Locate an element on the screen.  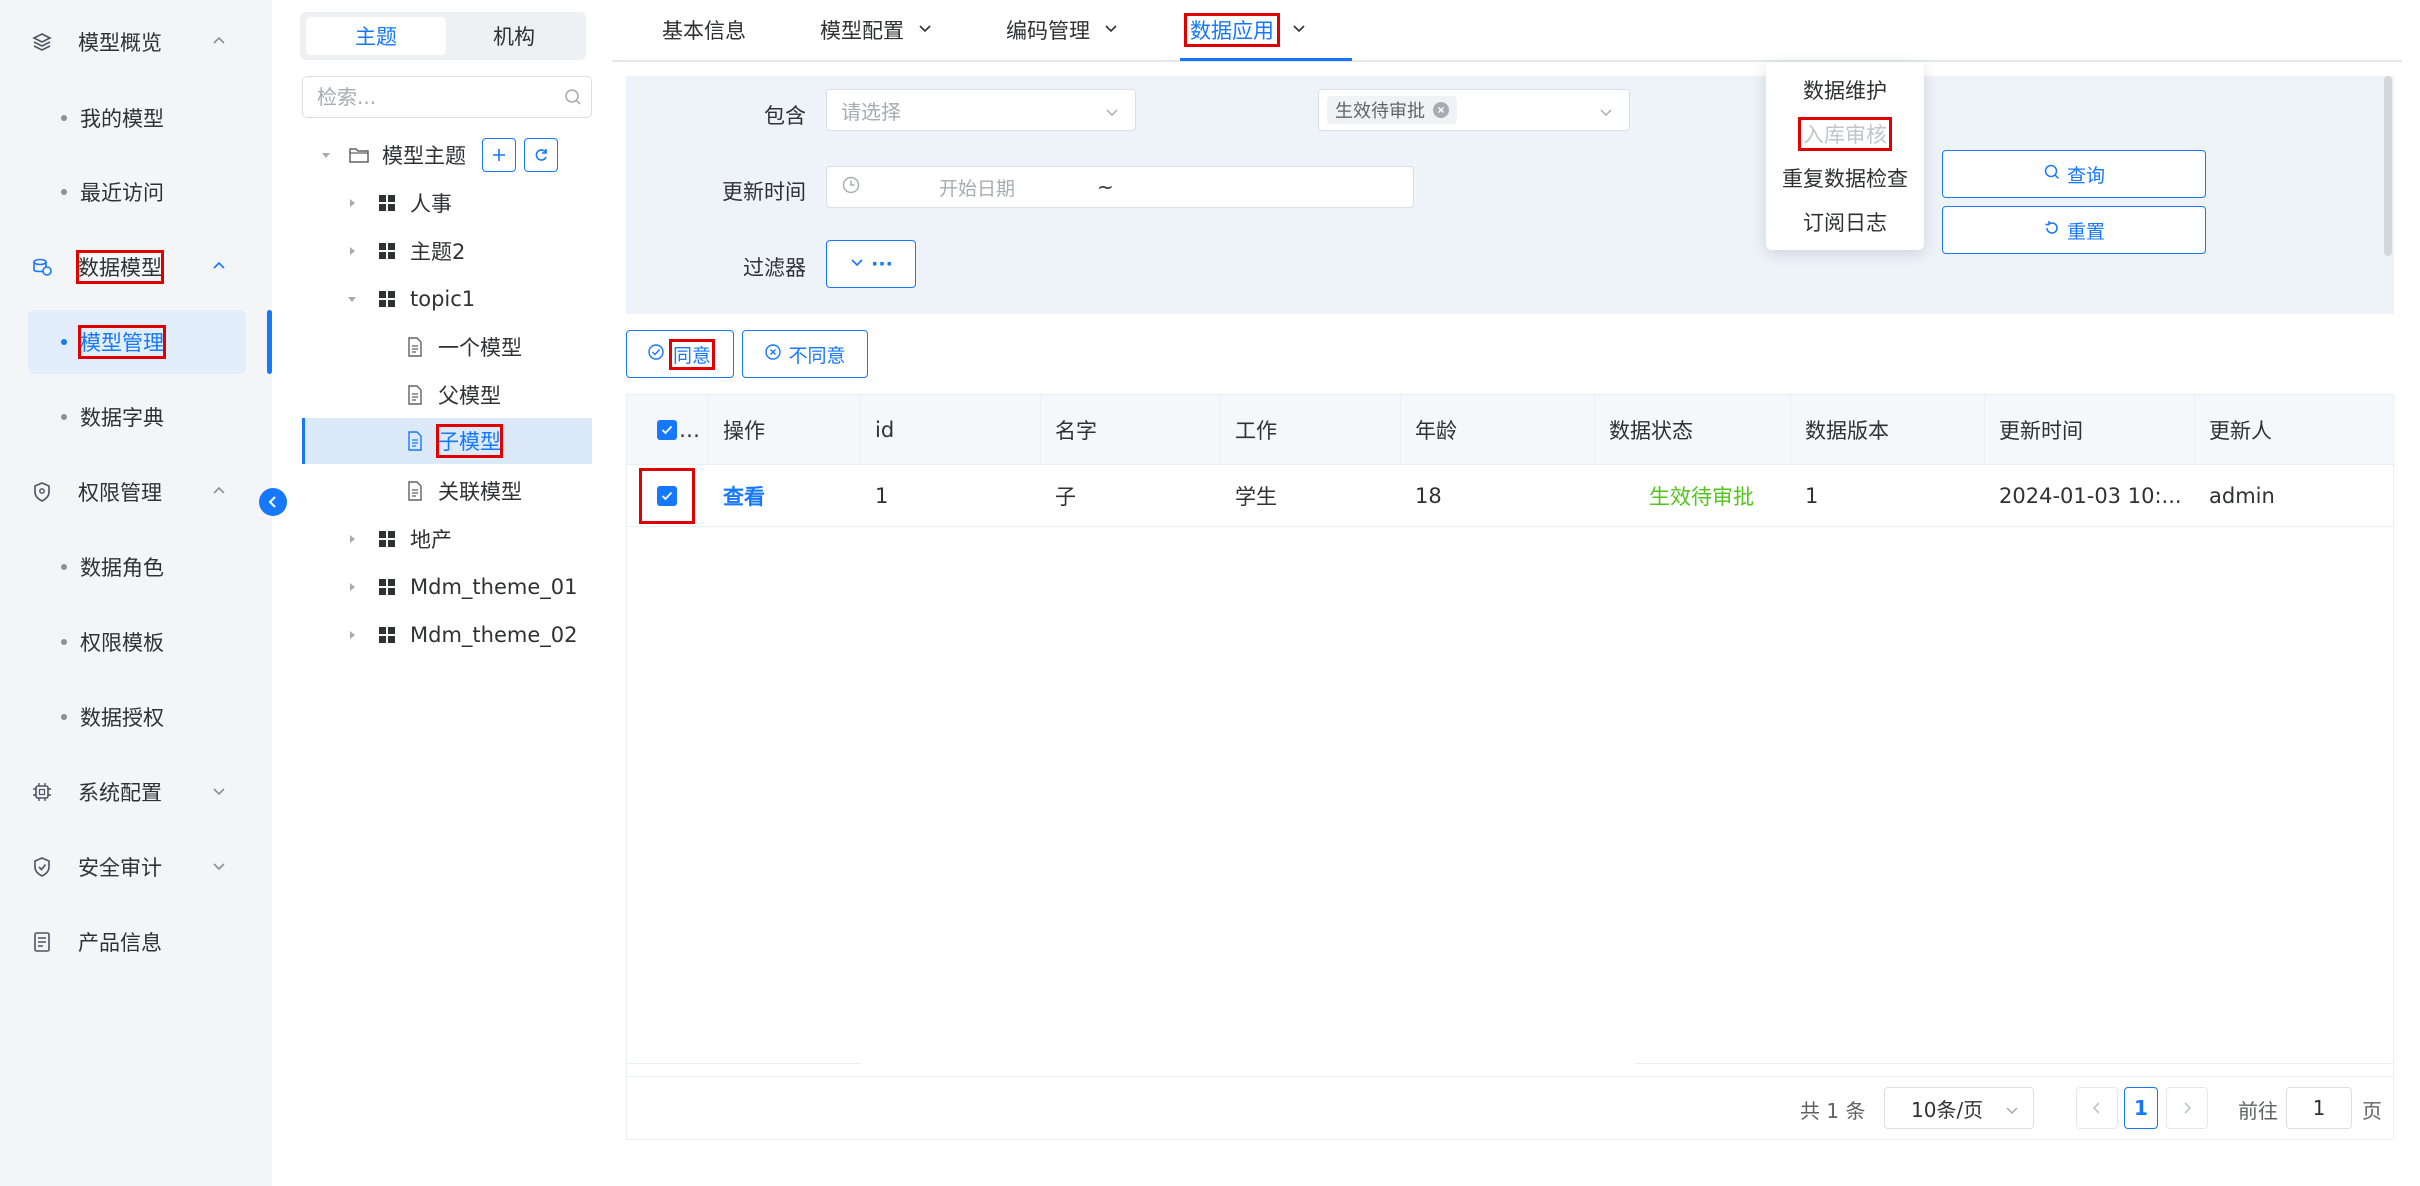
shield-icon is located at coordinates (42, 492).